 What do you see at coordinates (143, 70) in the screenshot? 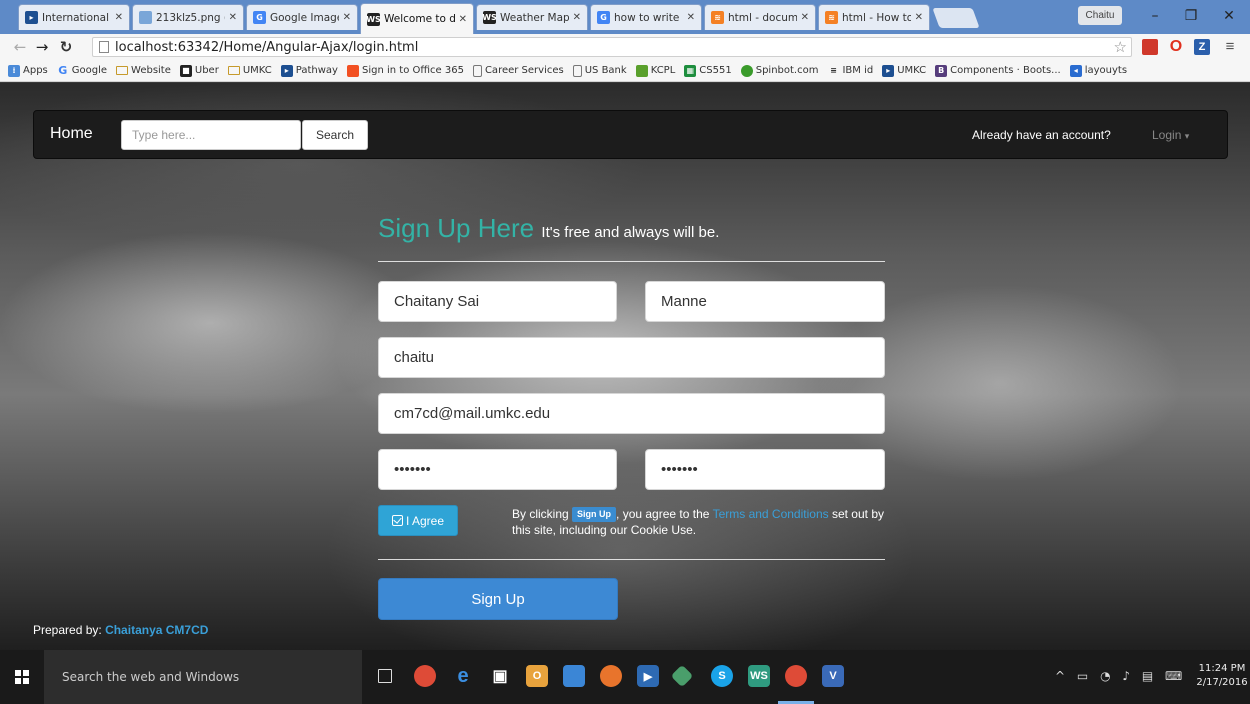
I see `bookmark-item: Website` at bounding box center [143, 70].